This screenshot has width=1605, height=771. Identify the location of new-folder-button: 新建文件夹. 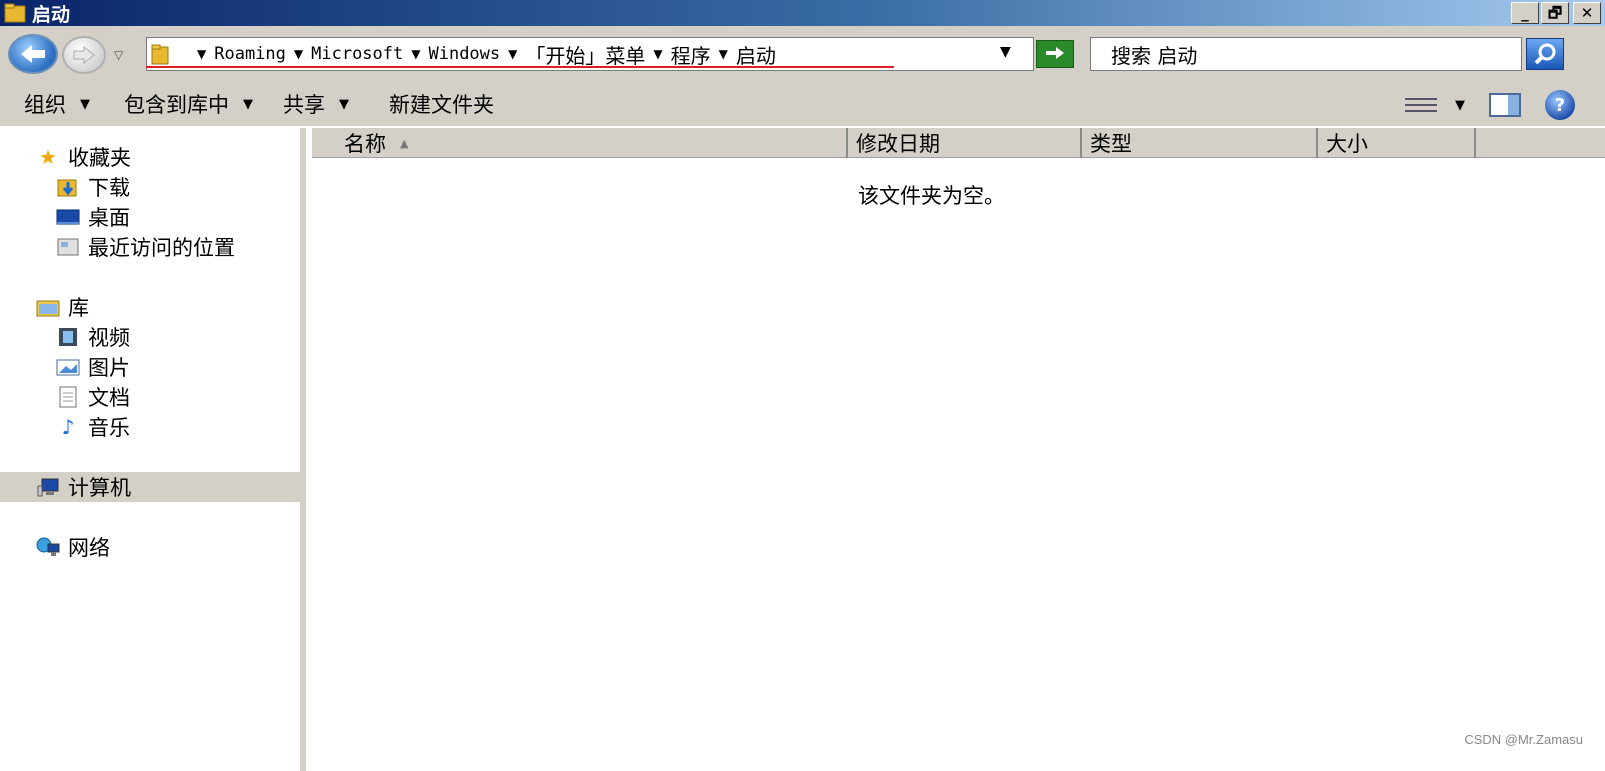
(441, 104).